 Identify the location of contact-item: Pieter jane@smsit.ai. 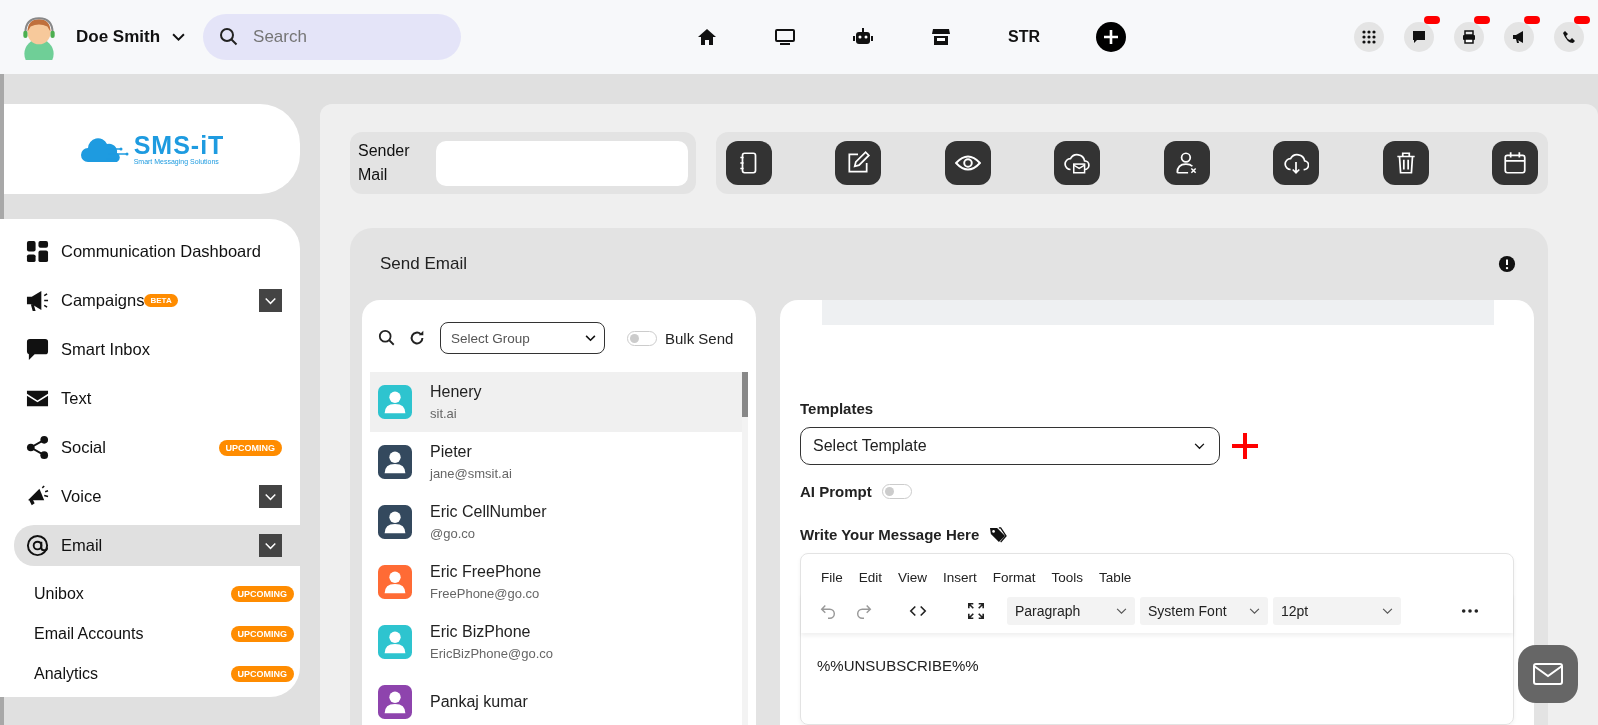
(556, 462).